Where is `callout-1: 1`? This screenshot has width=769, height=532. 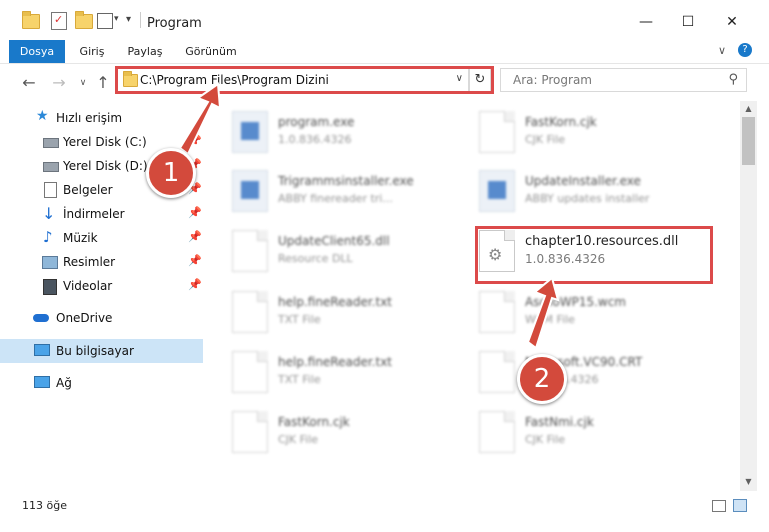 callout-1: 1 is located at coordinates (171, 173).